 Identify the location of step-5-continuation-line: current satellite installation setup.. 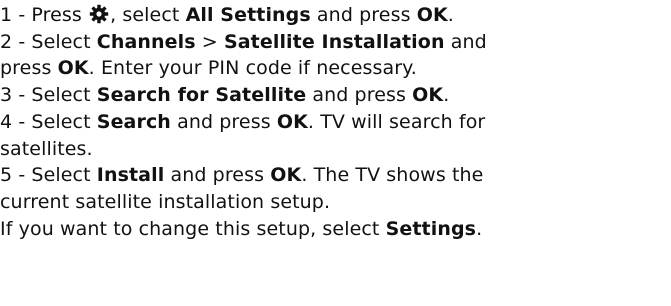
(335, 202).